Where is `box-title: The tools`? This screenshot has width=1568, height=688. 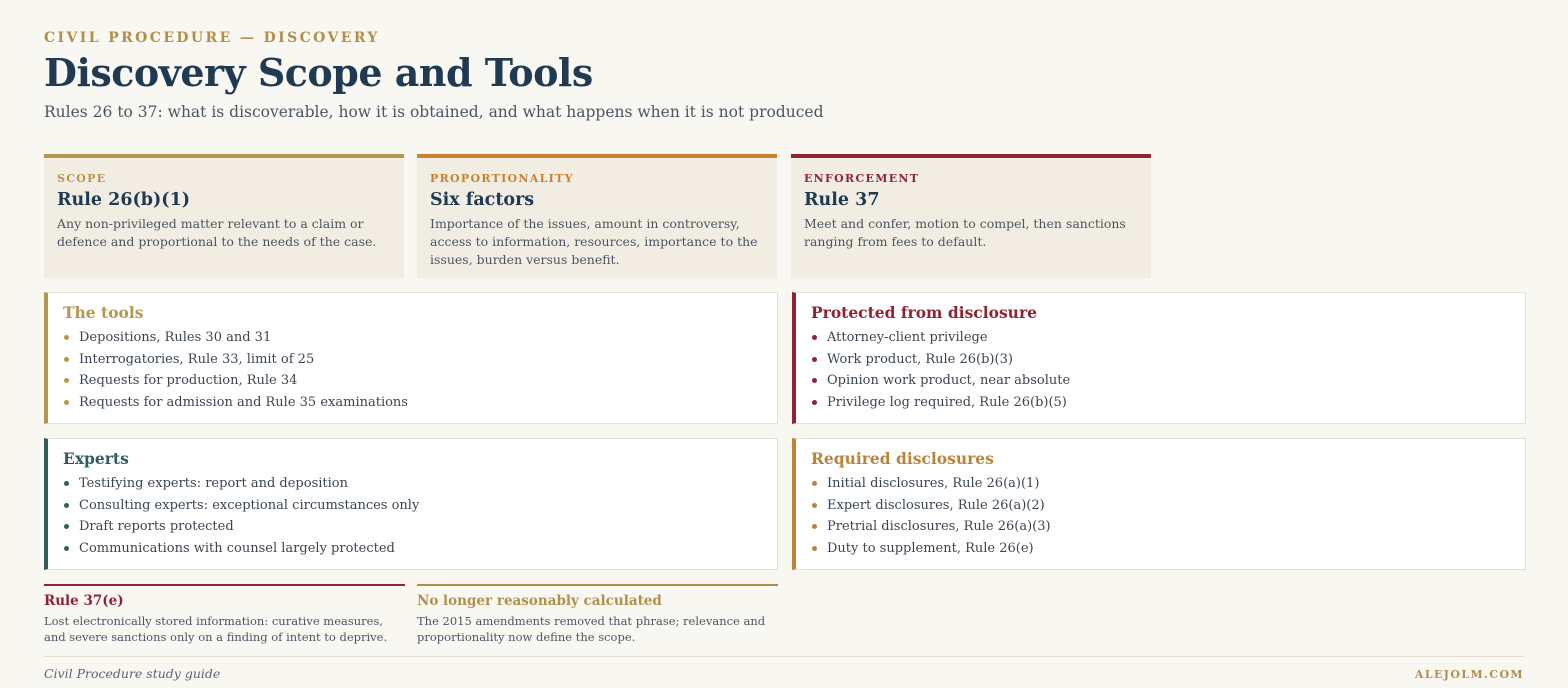 box-title: The tools is located at coordinates (103, 312).